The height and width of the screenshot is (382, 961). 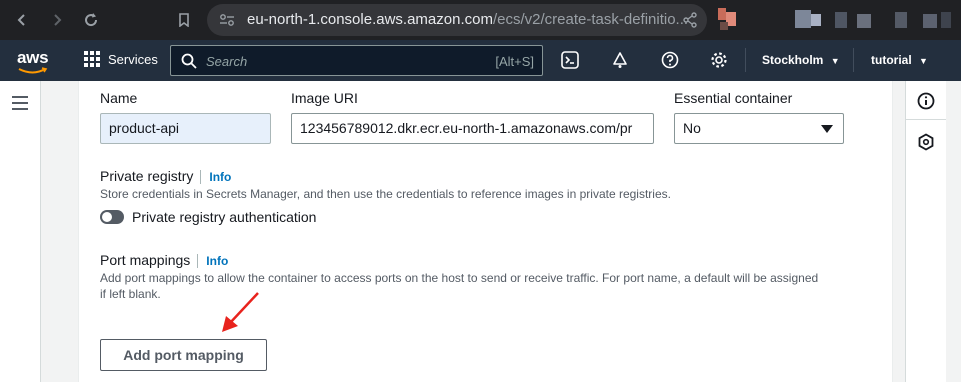 I want to click on port-mappings-title: Port mappings, so click(x=145, y=260).